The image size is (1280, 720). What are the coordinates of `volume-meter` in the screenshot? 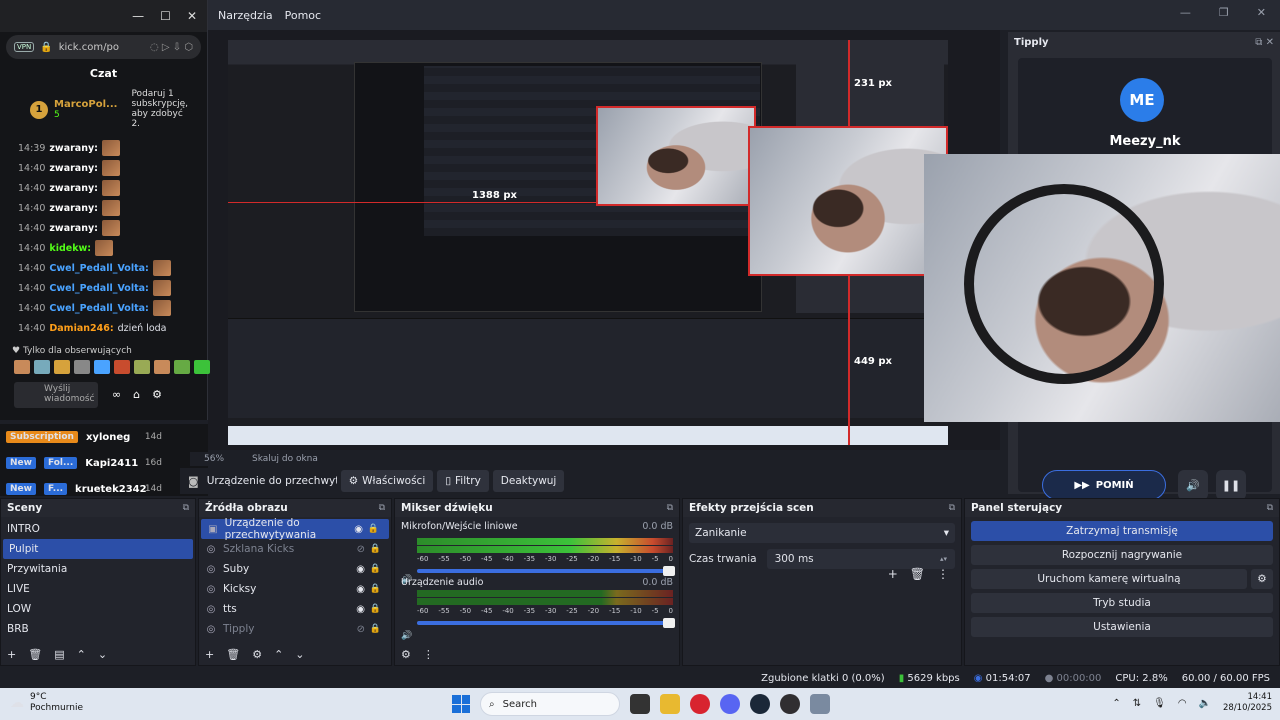 It's located at (545, 593).